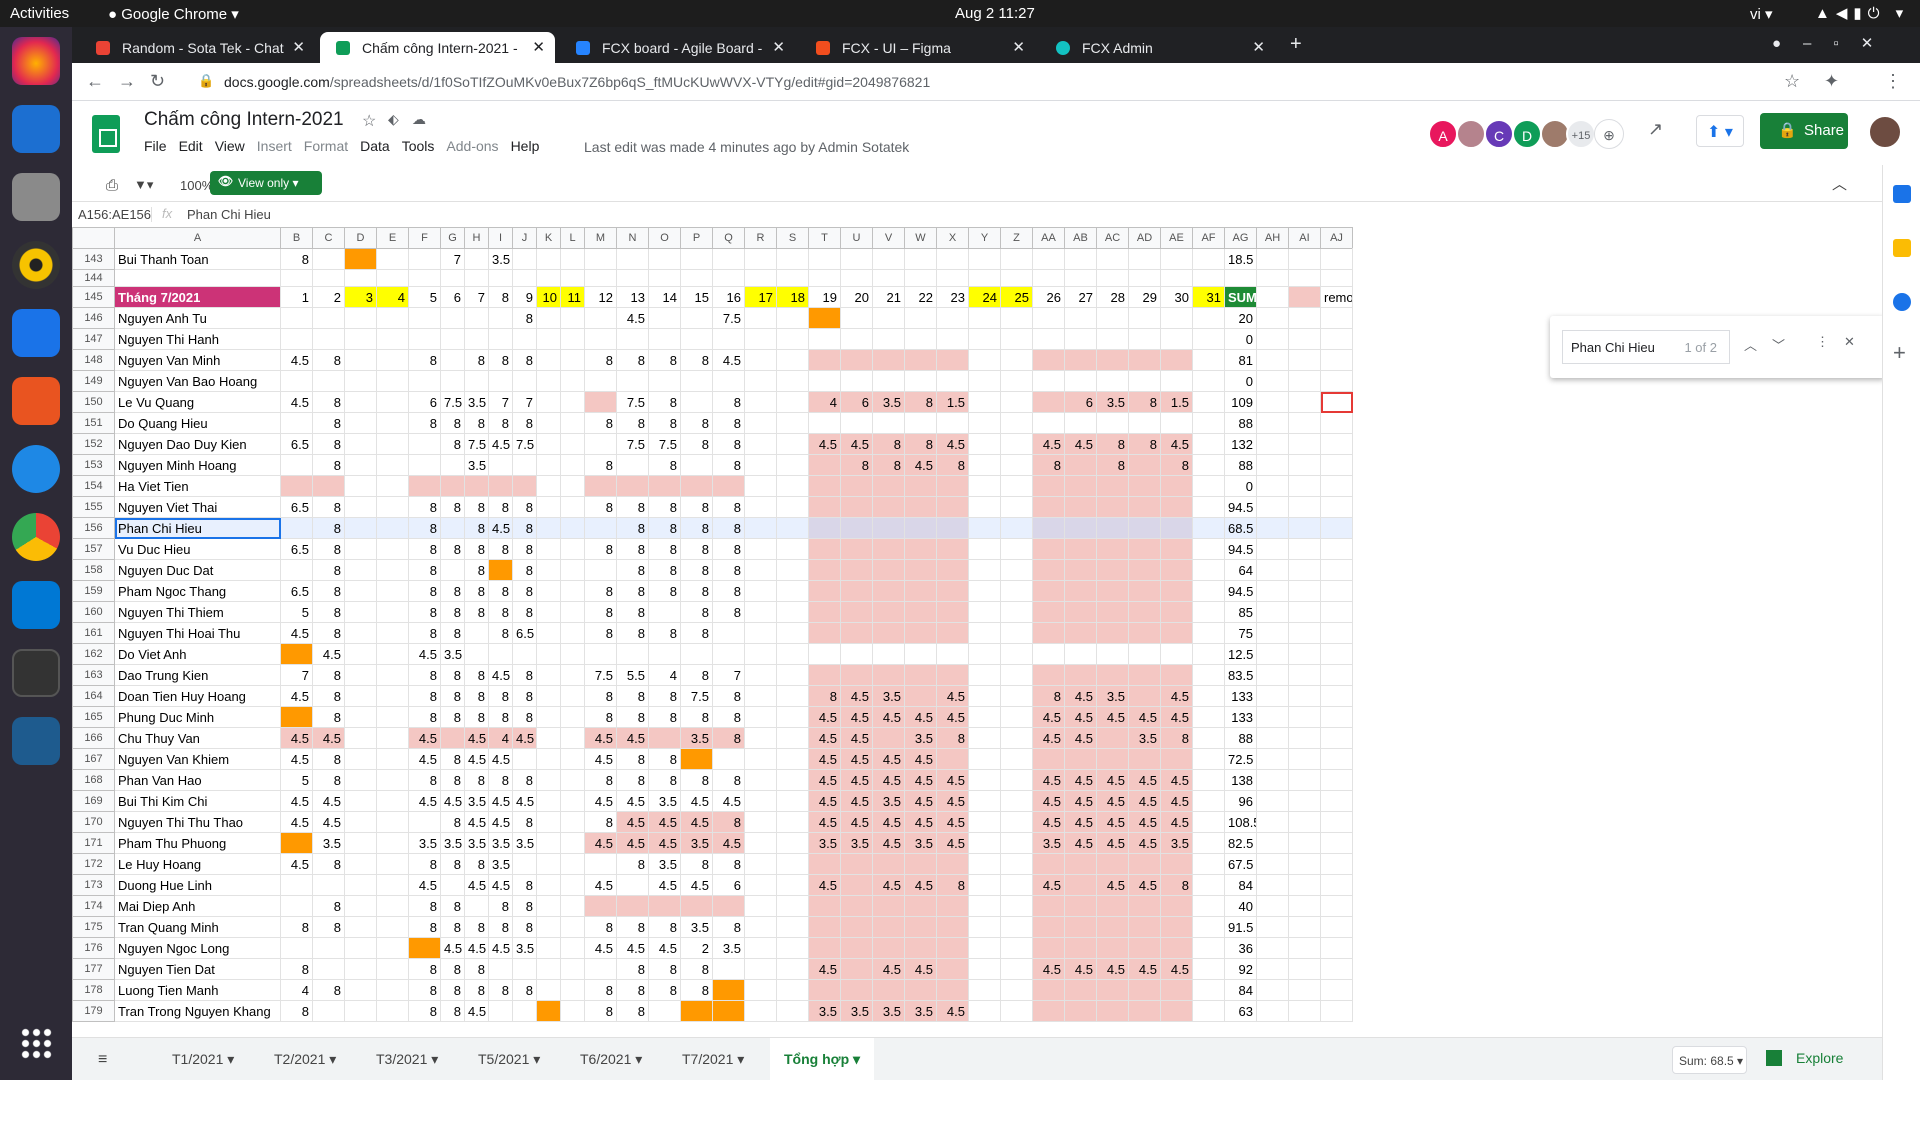  Describe the element at coordinates (600, 238) in the screenshot. I see `column-header: M` at that location.